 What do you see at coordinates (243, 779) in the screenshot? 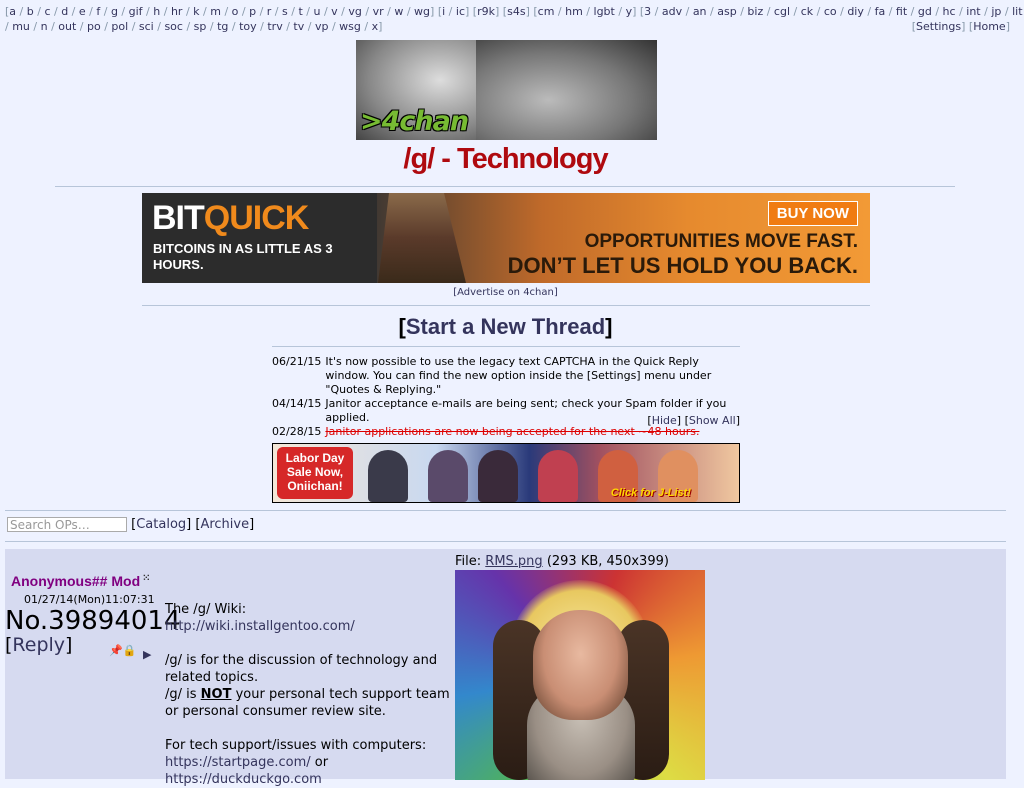
I see `duckduckgo-link: https://duckduckgo.com` at bounding box center [243, 779].